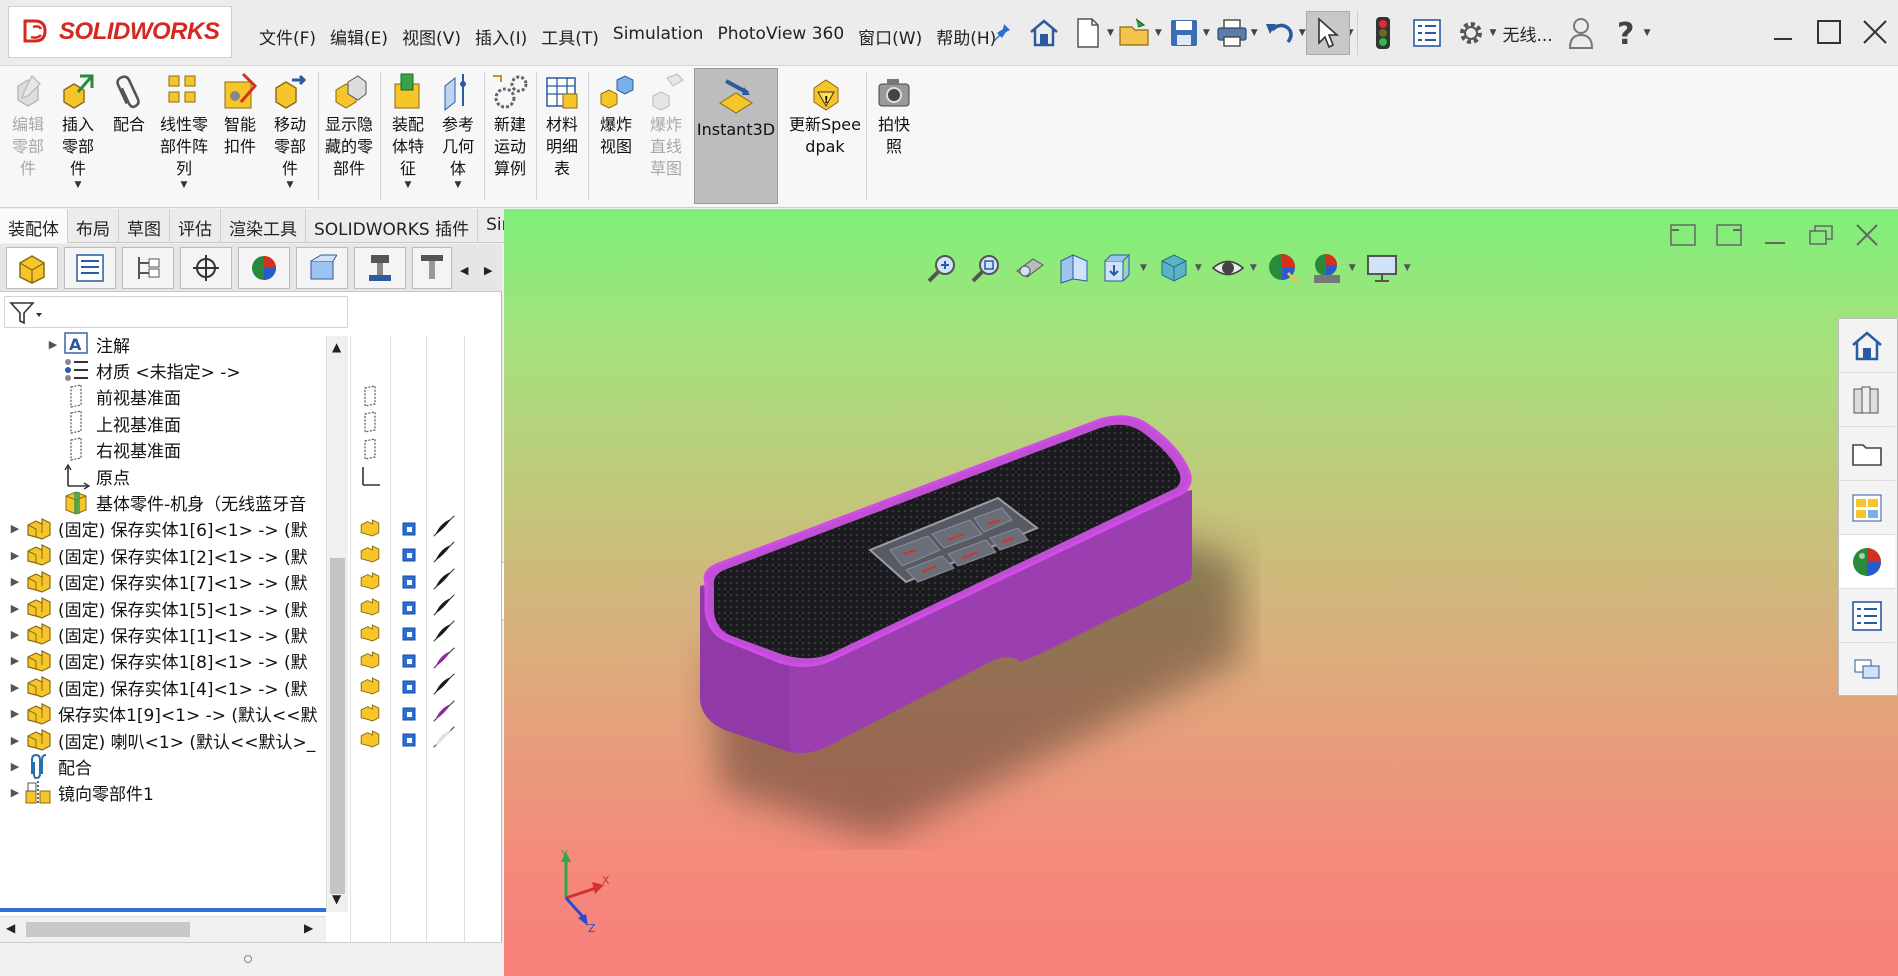 This screenshot has height=976, width=1898. I want to click on tab-0: 装配体, so click(34, 226).